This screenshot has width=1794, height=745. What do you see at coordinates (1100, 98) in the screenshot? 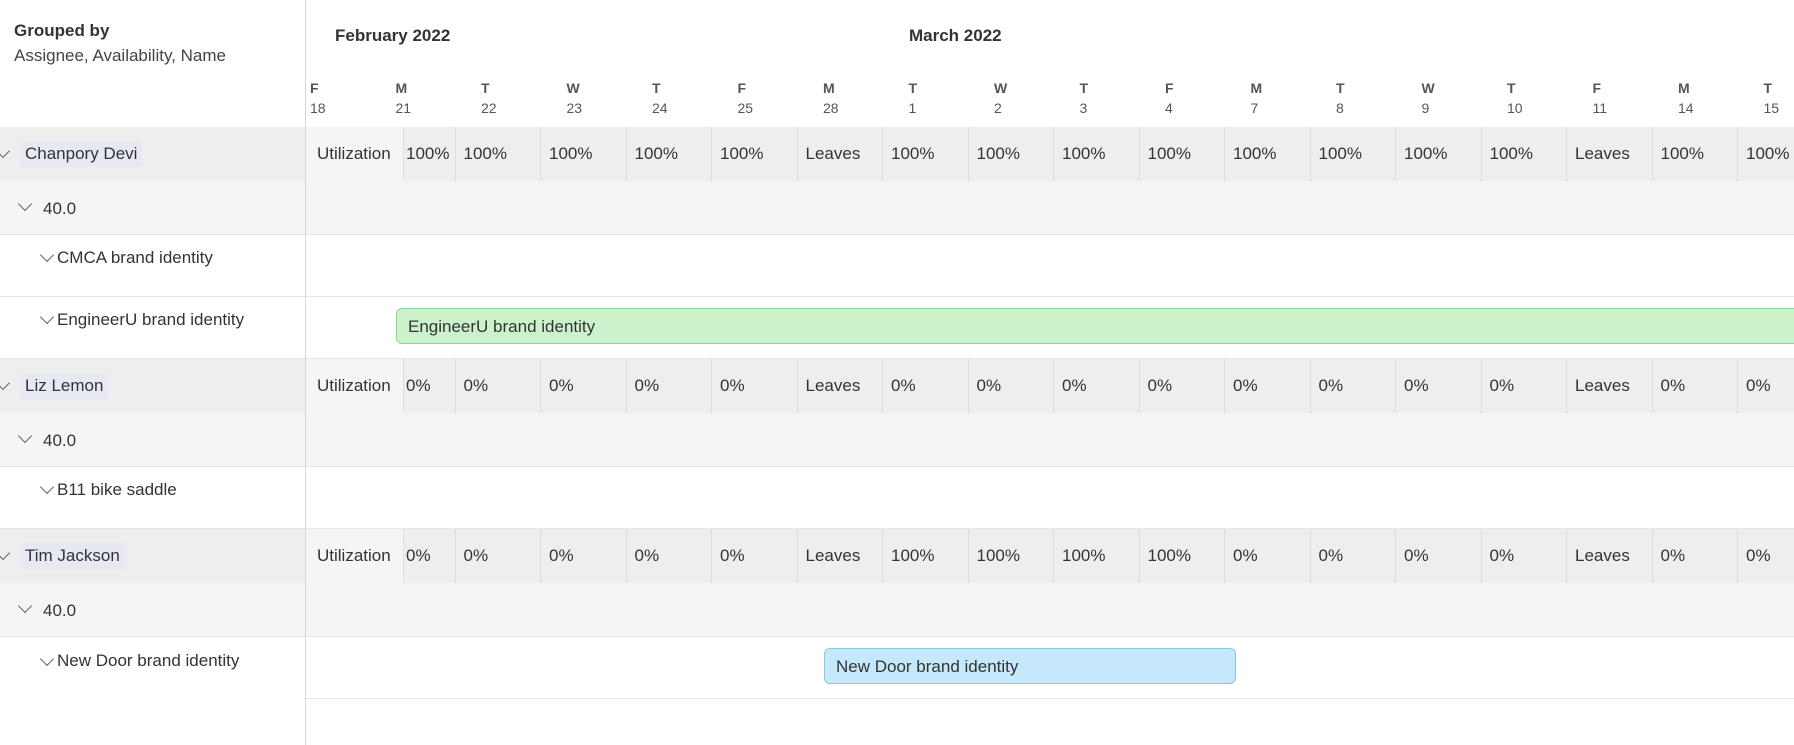
I see `day-column-header: T3` at bounding box center [1100, 98].